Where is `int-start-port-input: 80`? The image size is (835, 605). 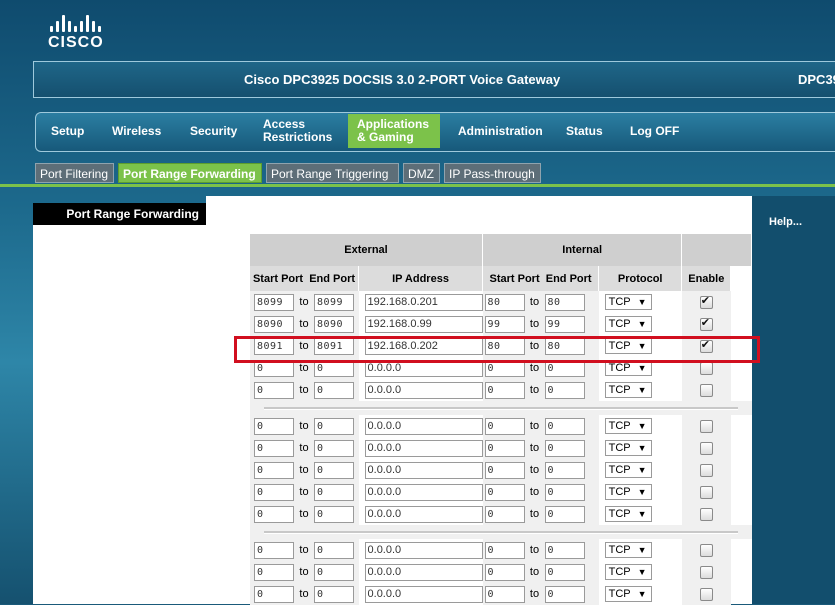 int-start-port-input: 80 is located at coordinates (504, 302).